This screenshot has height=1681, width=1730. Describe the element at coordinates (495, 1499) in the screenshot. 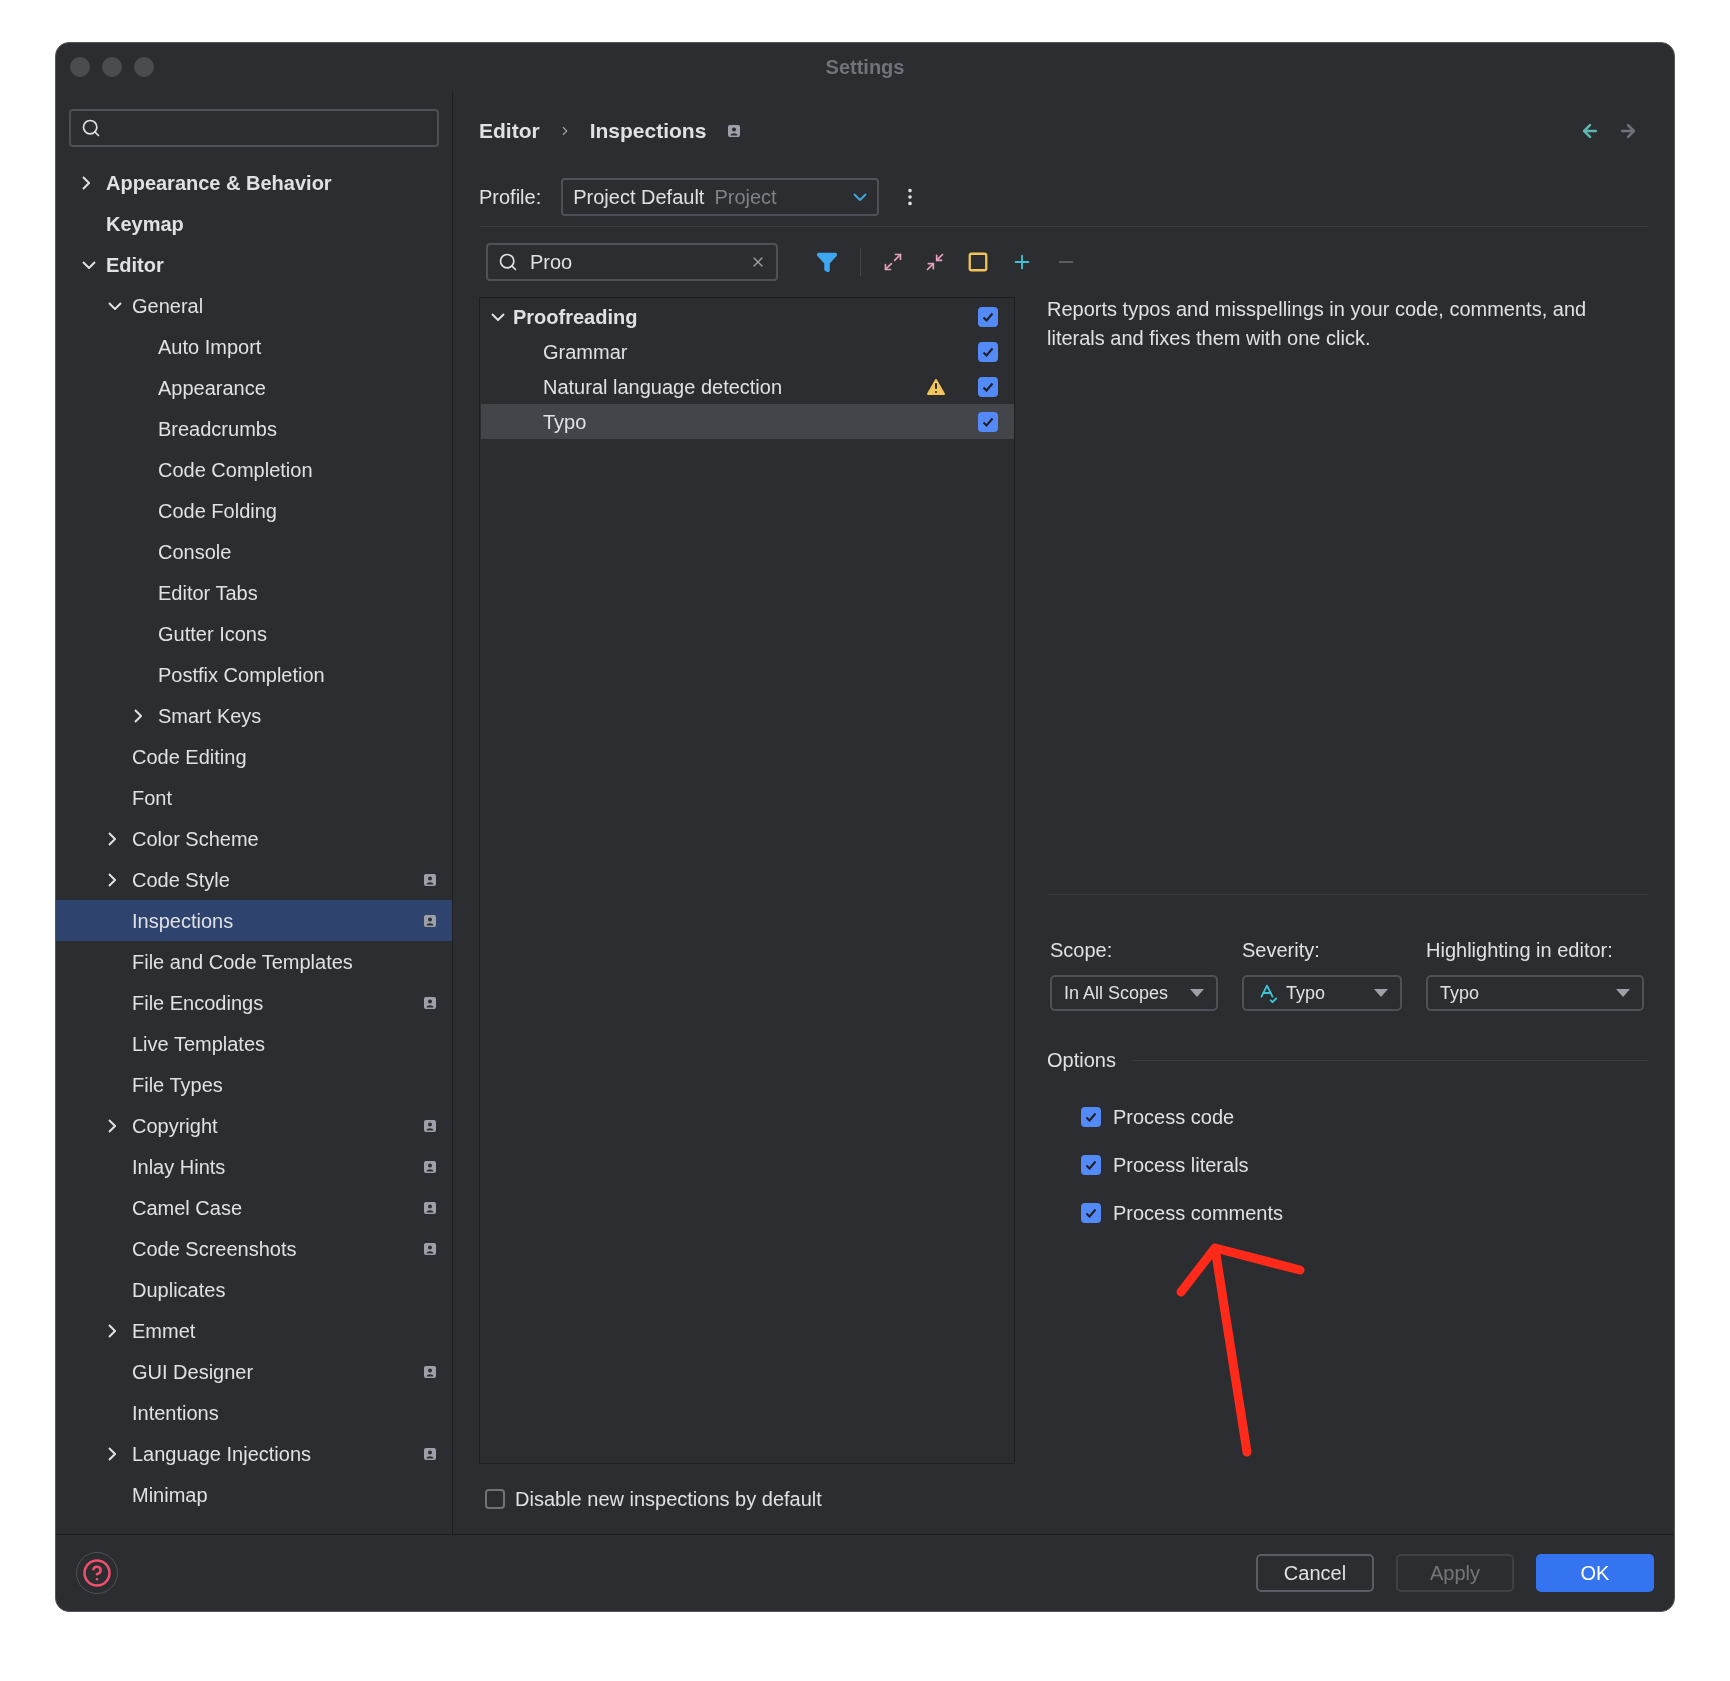

I see `disable-checkbox` at that location.